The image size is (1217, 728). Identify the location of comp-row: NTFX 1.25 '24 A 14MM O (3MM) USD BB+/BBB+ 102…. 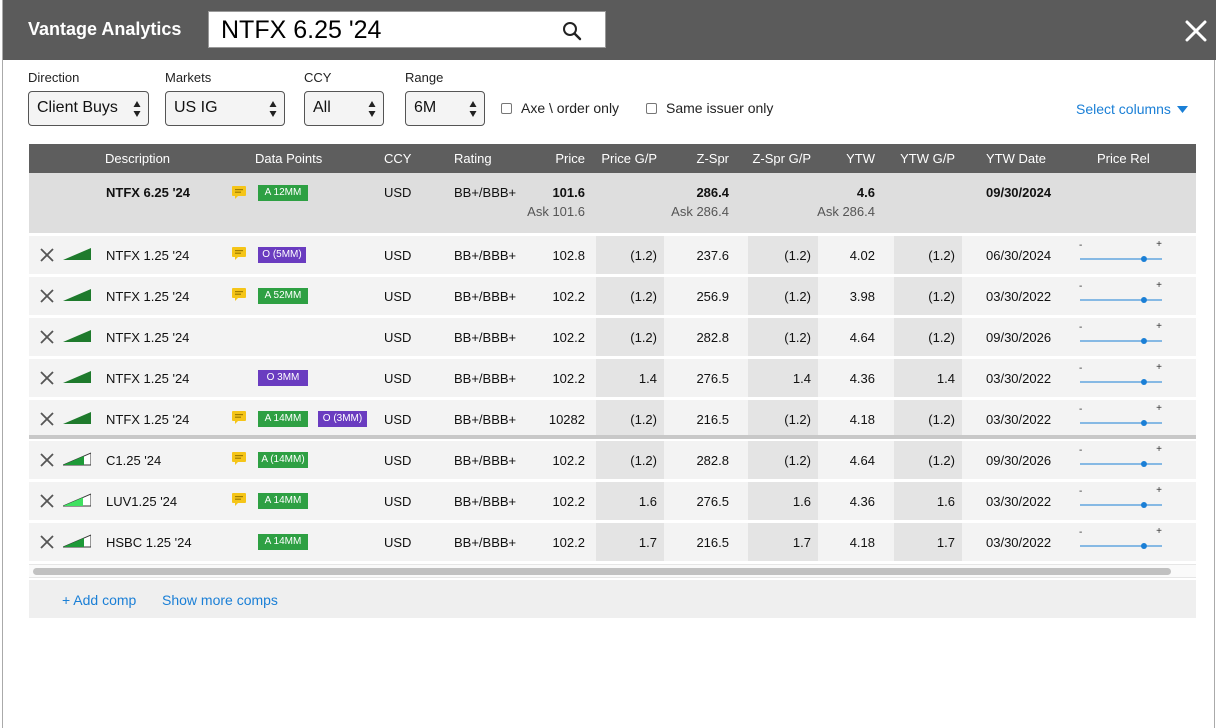
(612, 419).